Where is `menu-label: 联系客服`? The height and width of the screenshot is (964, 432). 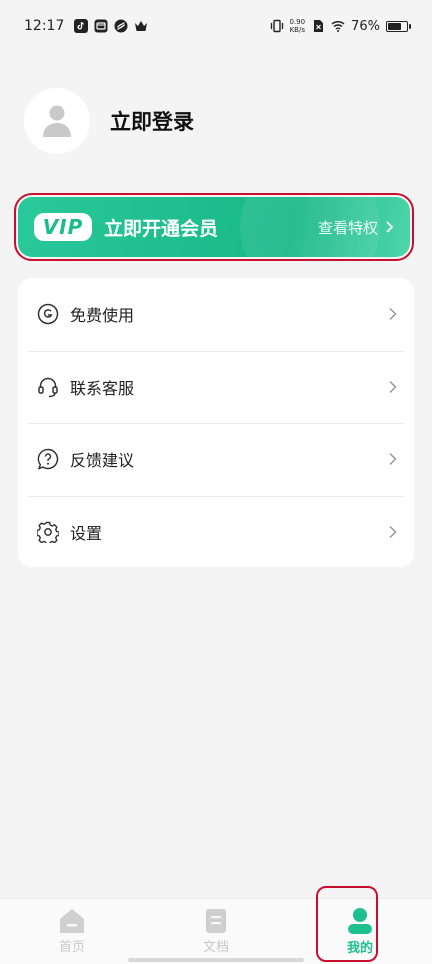
menu-label: 联系客服 is located at coordinates (102, 388).